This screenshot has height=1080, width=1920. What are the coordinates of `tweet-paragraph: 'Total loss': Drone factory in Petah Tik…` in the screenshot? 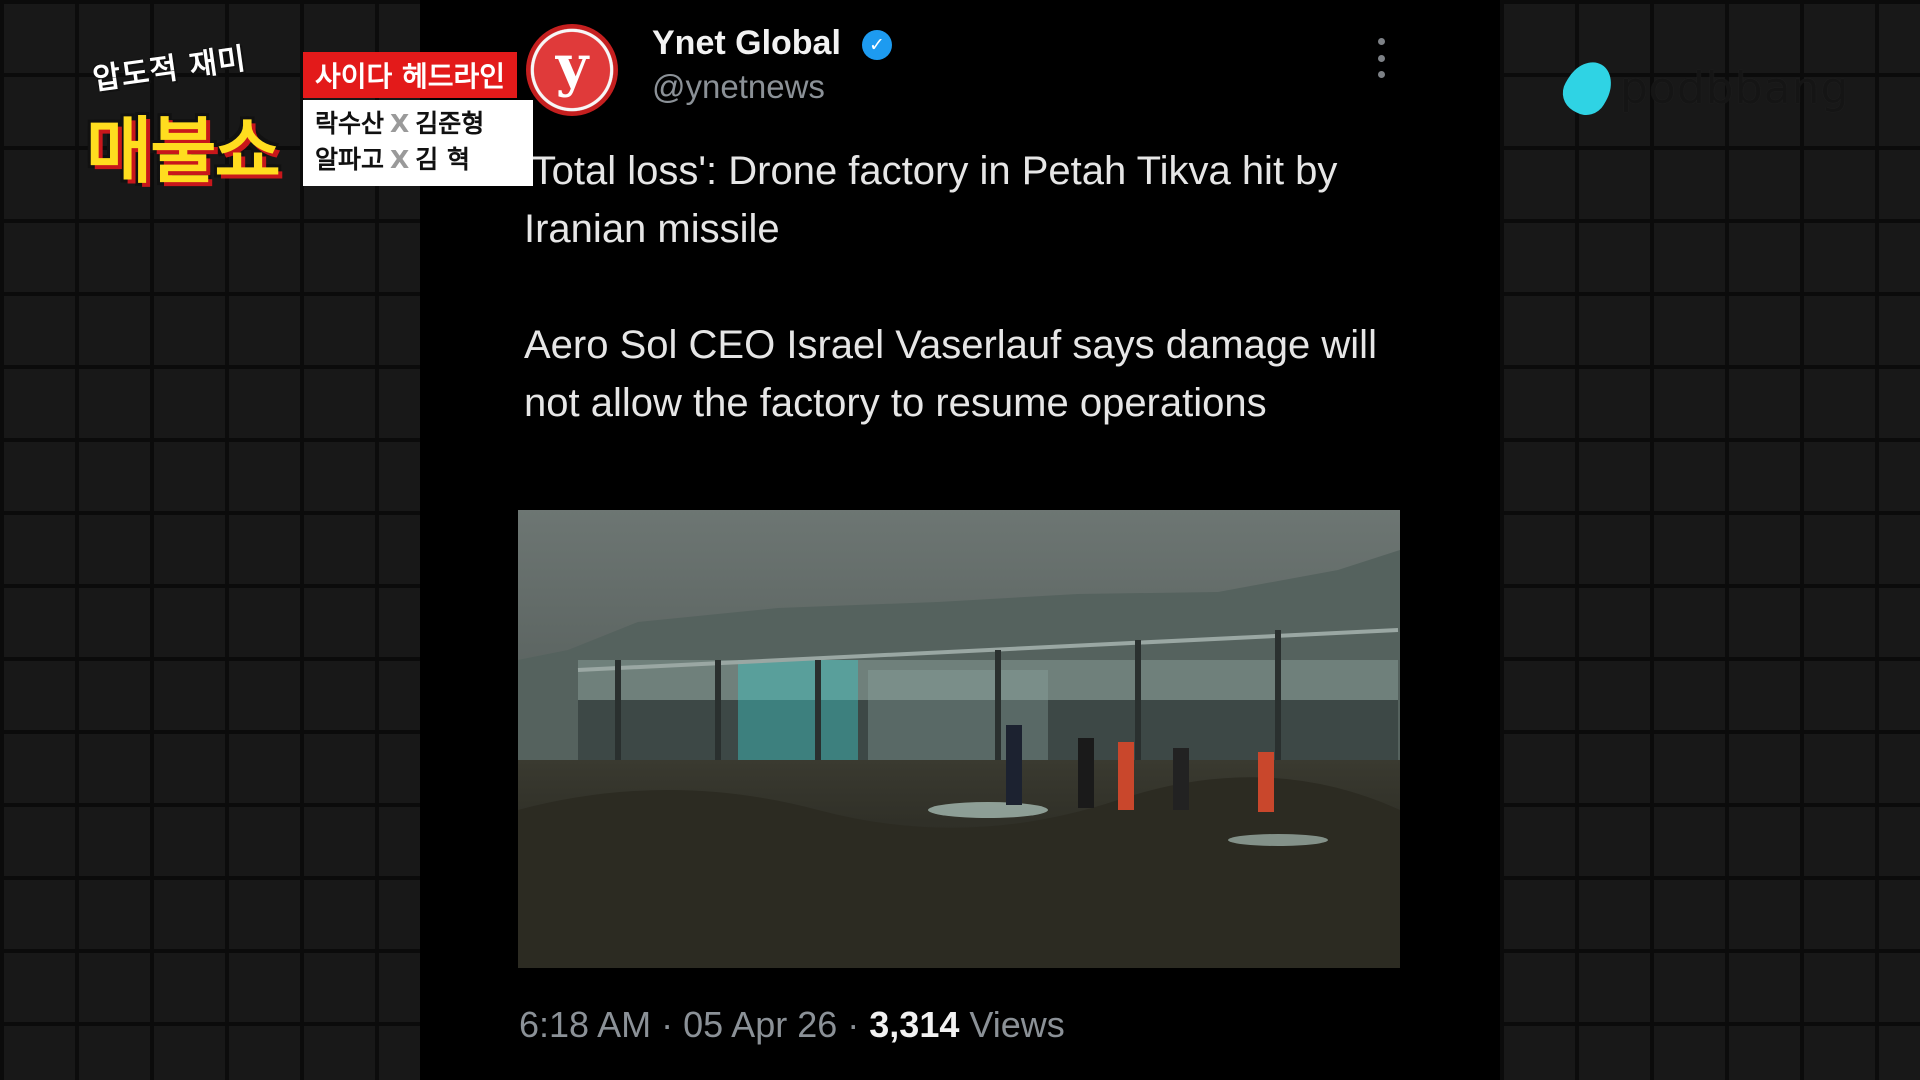 It's located at (931, 200).